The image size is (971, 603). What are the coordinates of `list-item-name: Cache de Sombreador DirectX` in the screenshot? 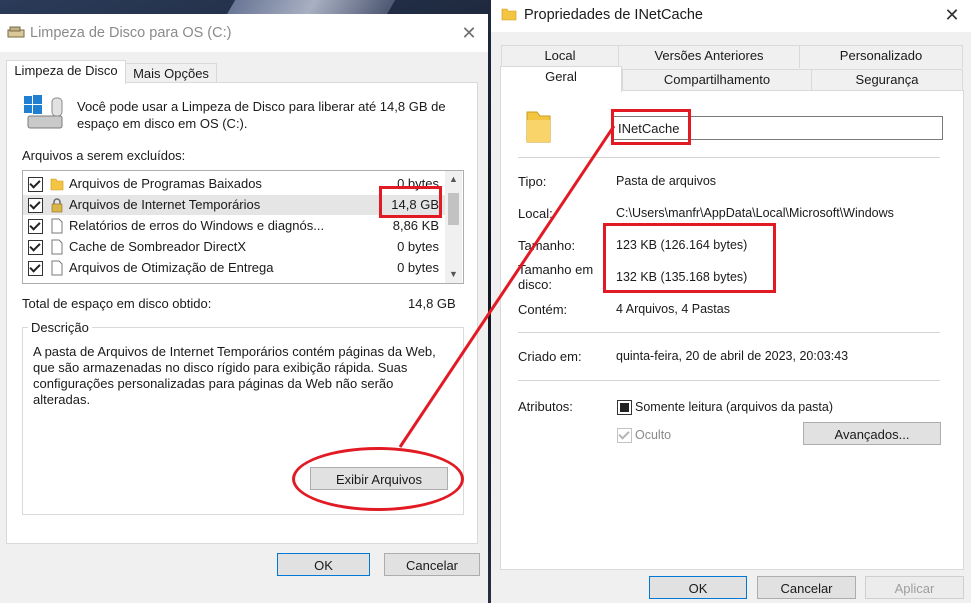 It's located at (158, 246).